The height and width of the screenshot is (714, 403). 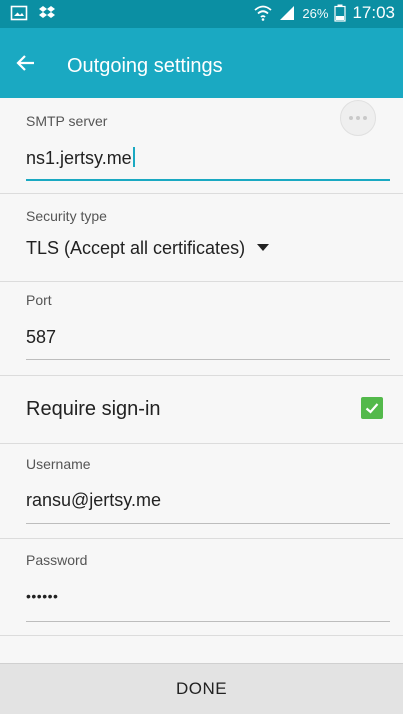 What do you see at coordinates (315, 13) in the screenshot?
I see `battery-percent: 26%` at bounding box center [315, 13].